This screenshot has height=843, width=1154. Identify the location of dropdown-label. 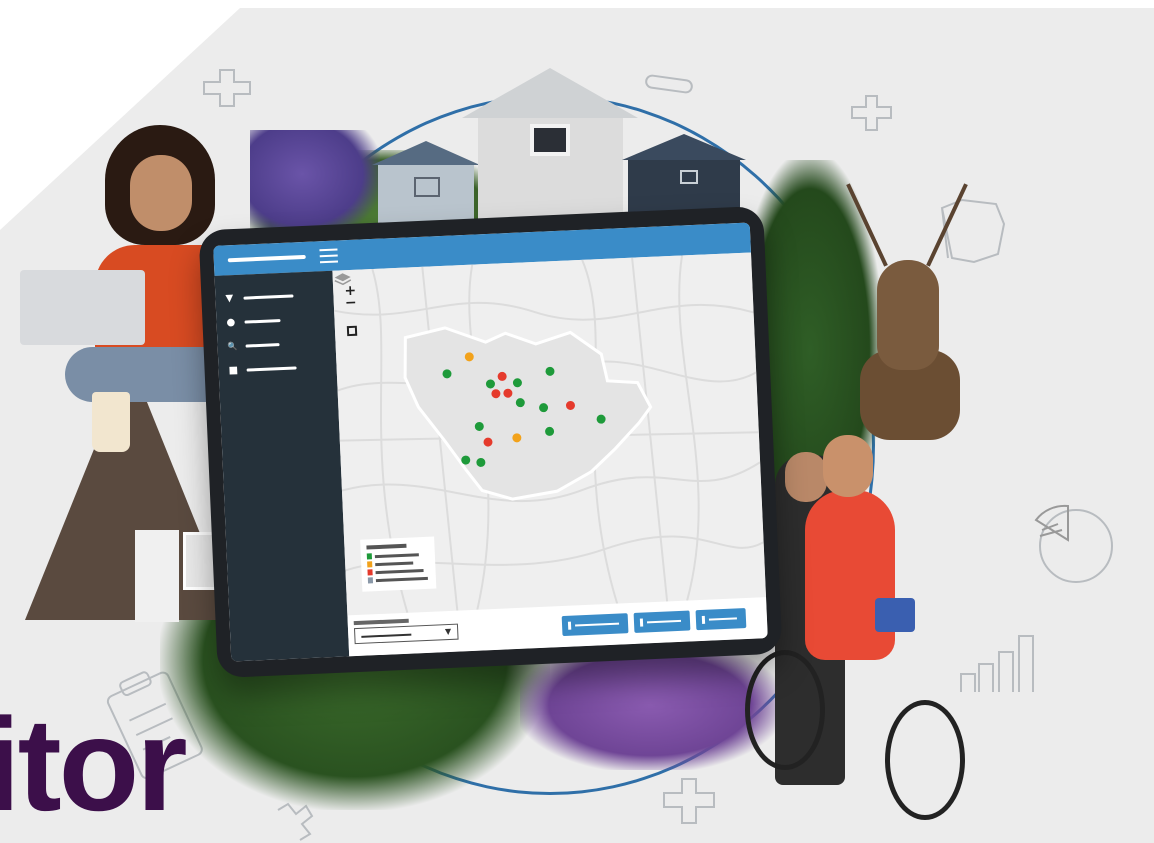
(381, 622).